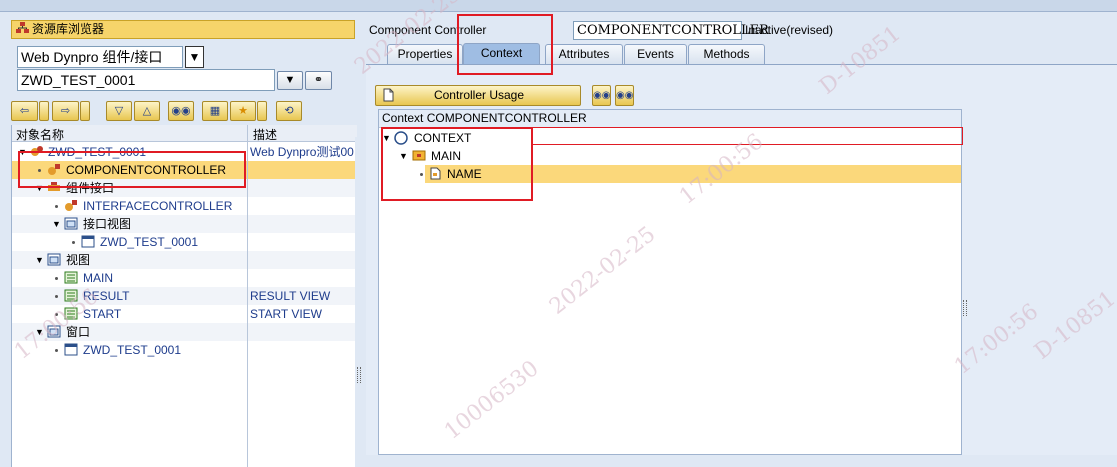  I want to click on tree-row-interfacecontroller: INTERFACECONTROLLER, so click(184, 206).